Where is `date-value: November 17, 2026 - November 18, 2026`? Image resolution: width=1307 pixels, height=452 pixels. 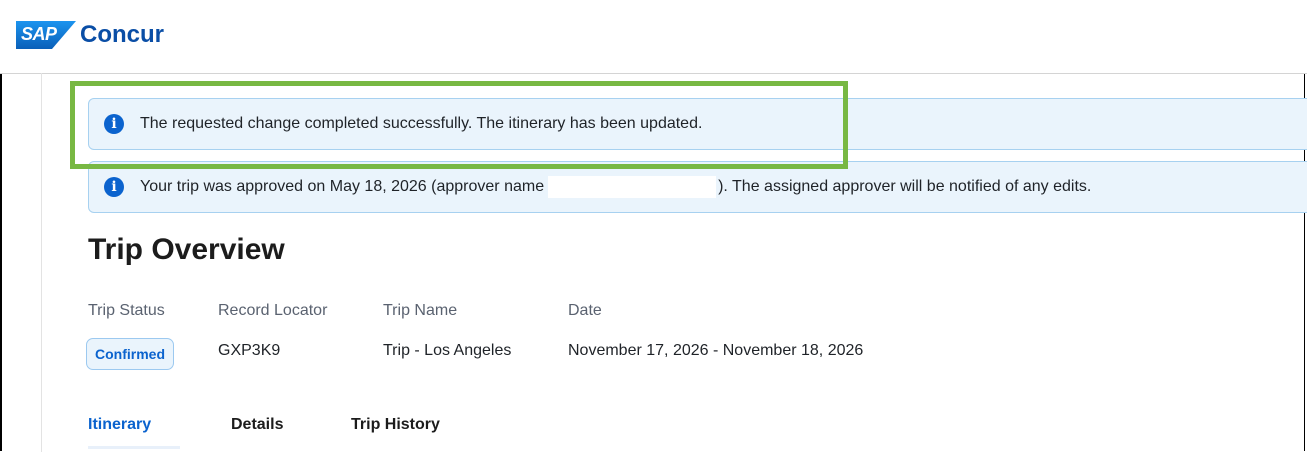
date-value: November 17, 2026 - November 18, 2026 is located at coordinates (716, 350).